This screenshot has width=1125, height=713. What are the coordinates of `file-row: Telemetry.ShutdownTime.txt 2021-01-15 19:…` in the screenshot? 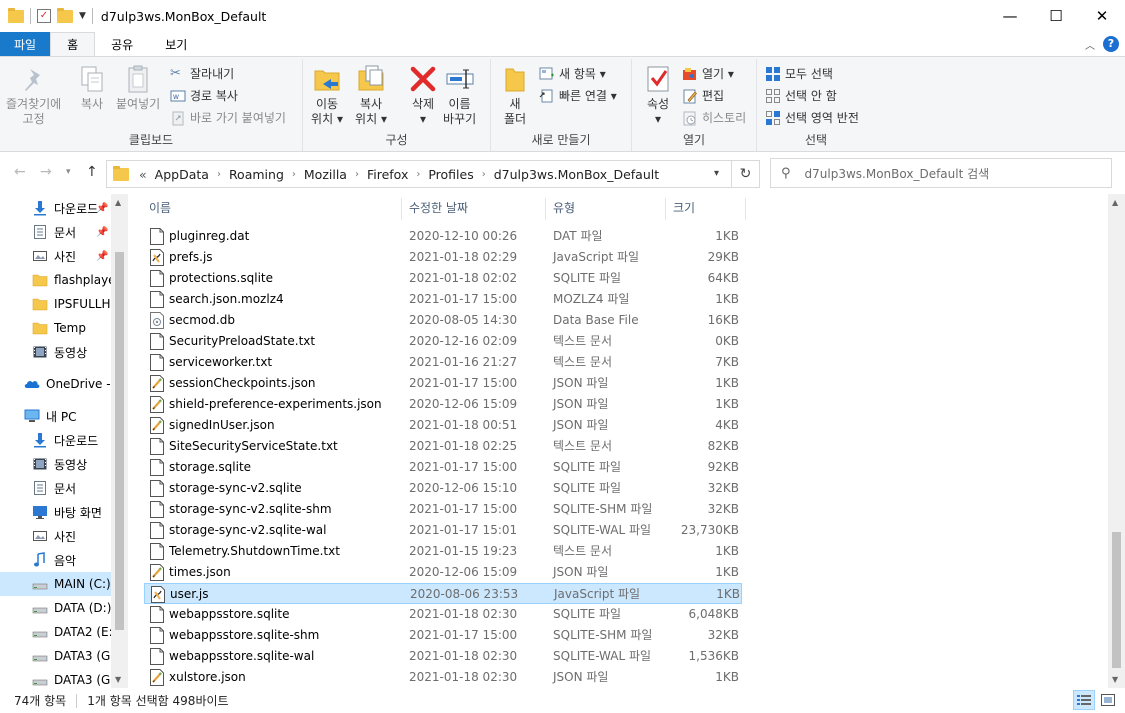 It's located at (443, 551).